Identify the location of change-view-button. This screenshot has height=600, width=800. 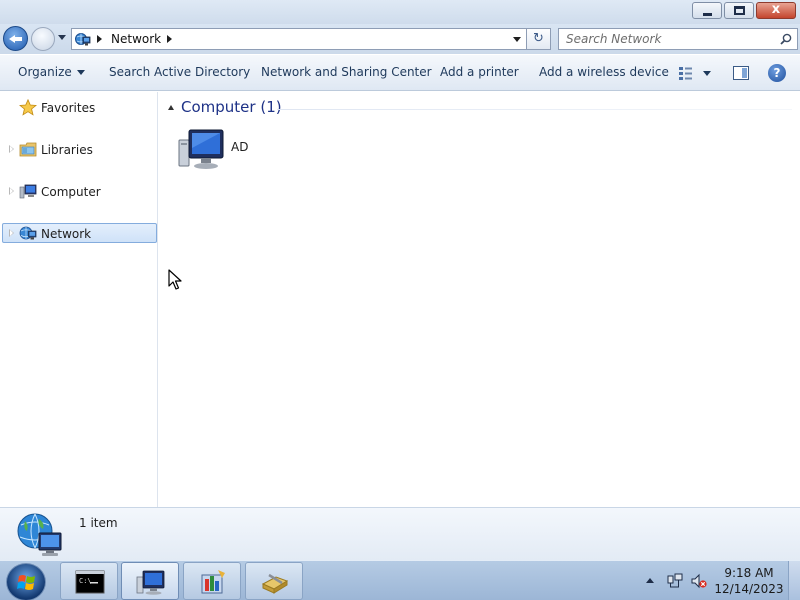
(697, 73).